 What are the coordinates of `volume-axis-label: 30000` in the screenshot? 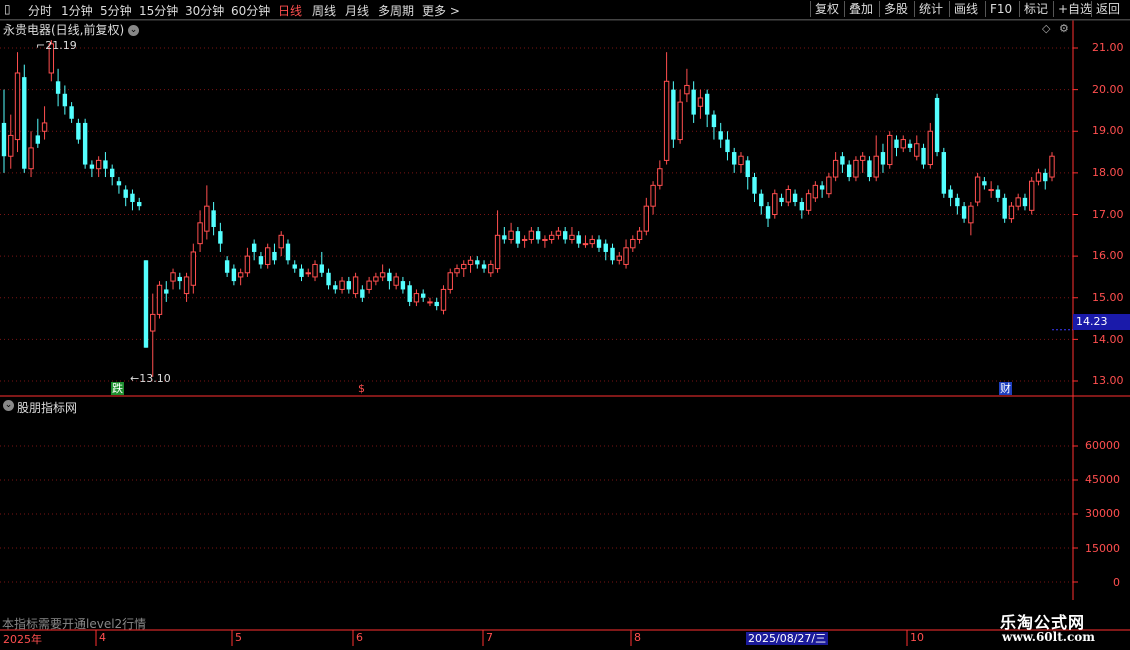 It's located at (1102, 513).